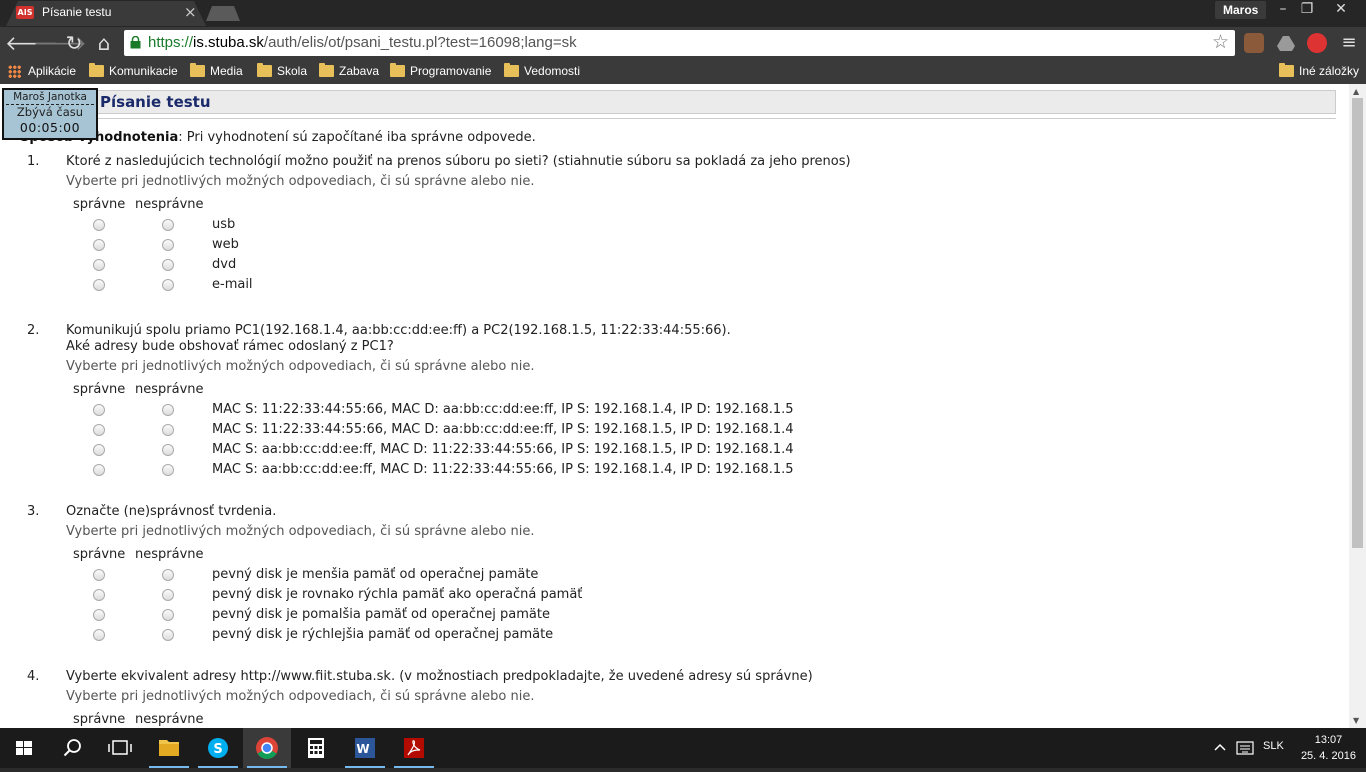 The width and height of the screenshot is (1366, 772). Describe the element at coordinates (76, 12) in the screenshot. I see `tab-title: Písanie testu` at that location.